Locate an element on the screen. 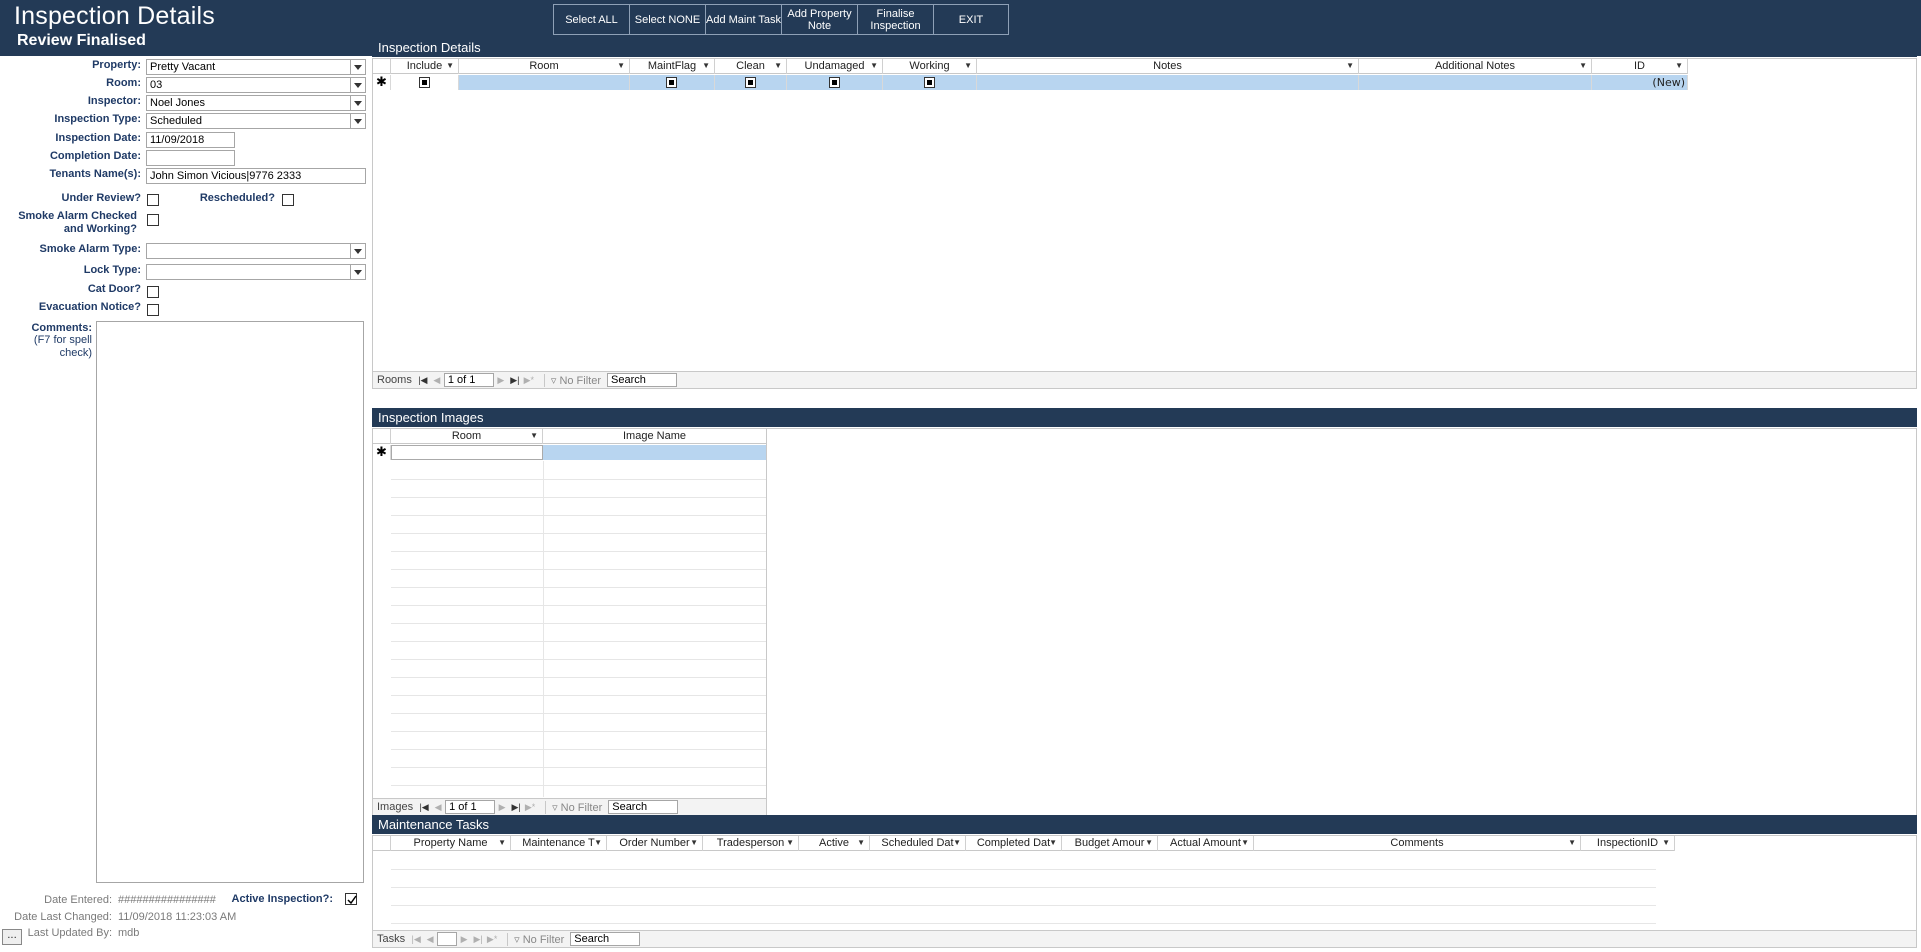 The width and height of the screenshot is (1921, 952). col-include: Include ▼ is located at coordinates (425, 66).